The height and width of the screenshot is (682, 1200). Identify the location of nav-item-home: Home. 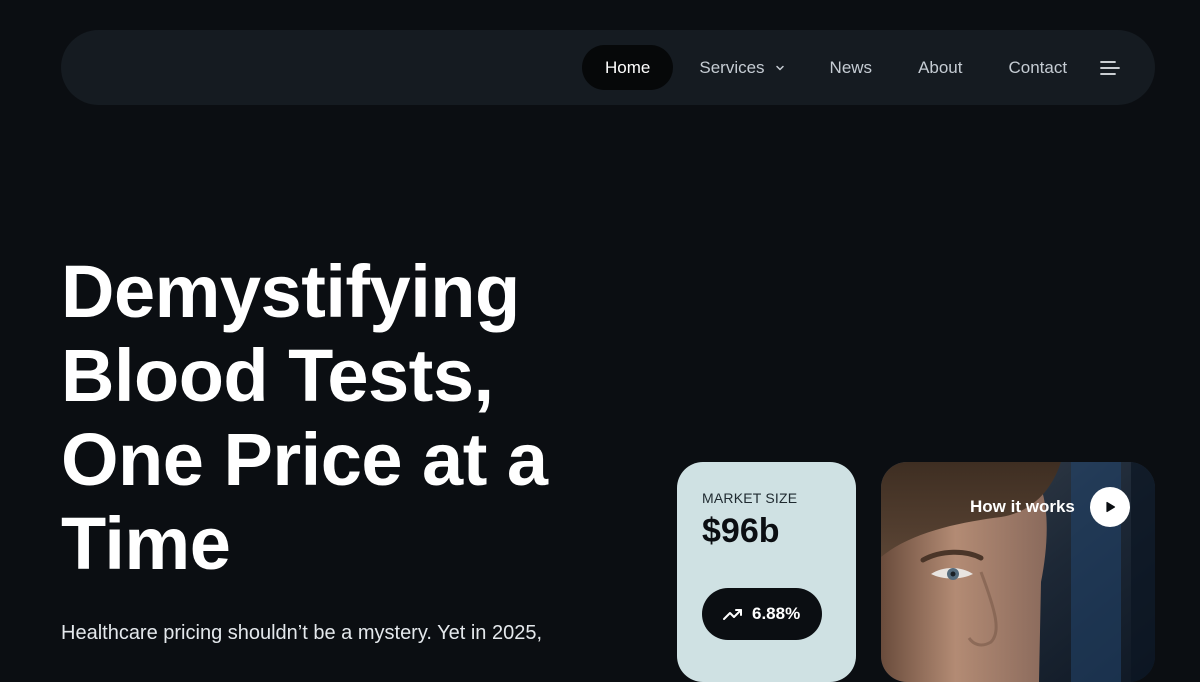
(628, 67).